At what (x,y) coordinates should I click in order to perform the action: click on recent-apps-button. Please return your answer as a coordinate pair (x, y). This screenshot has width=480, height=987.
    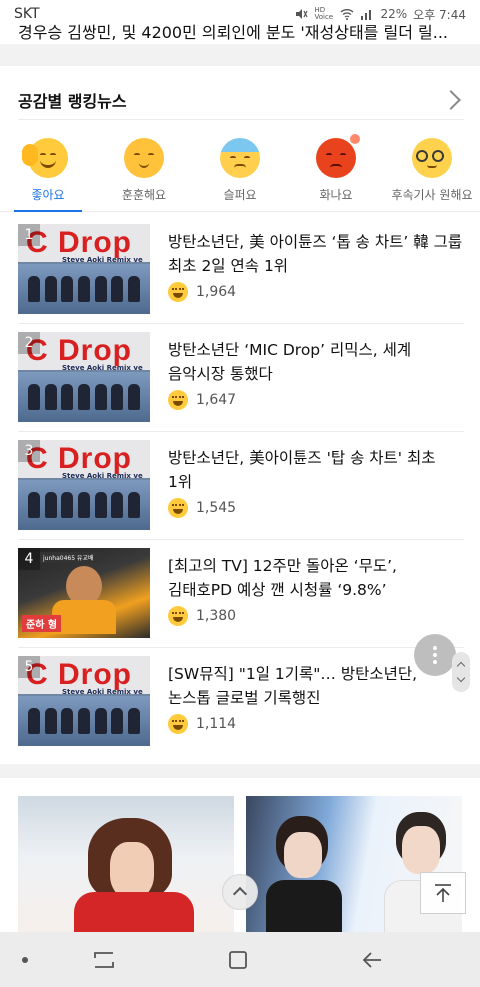
    Looking at the image, I should click on (104, 959).